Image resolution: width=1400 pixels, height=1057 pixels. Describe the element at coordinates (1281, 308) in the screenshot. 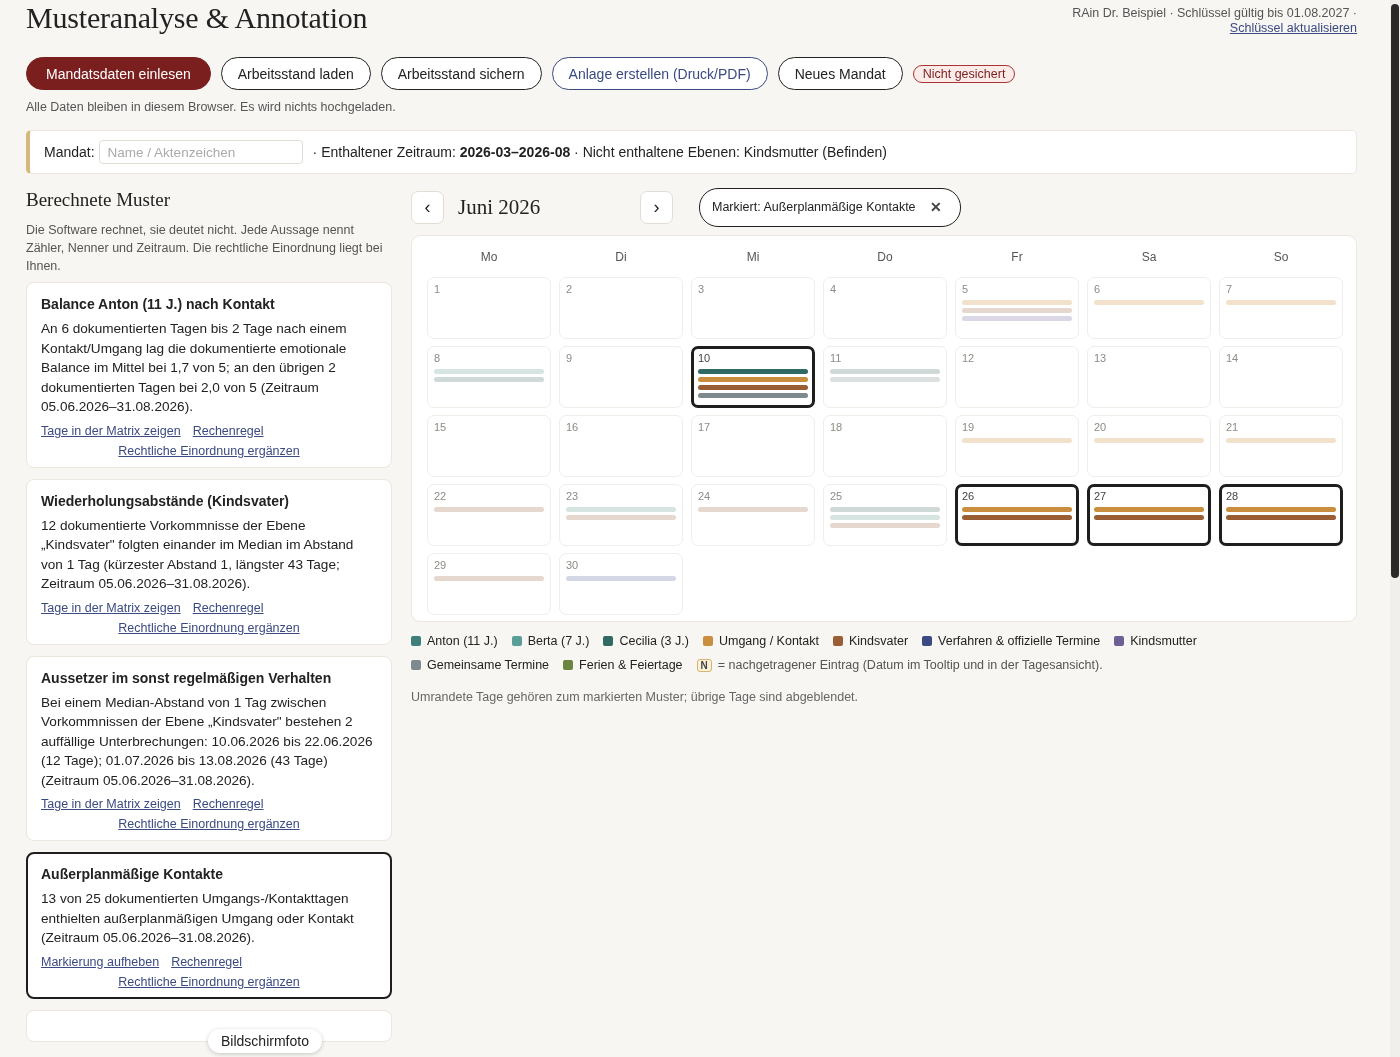

I see `calendar-day: 7` at that location.